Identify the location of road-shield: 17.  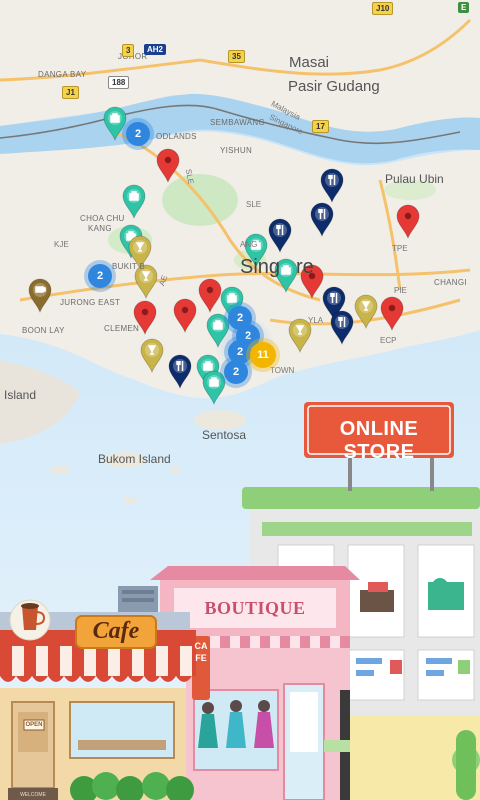
(320, 126).